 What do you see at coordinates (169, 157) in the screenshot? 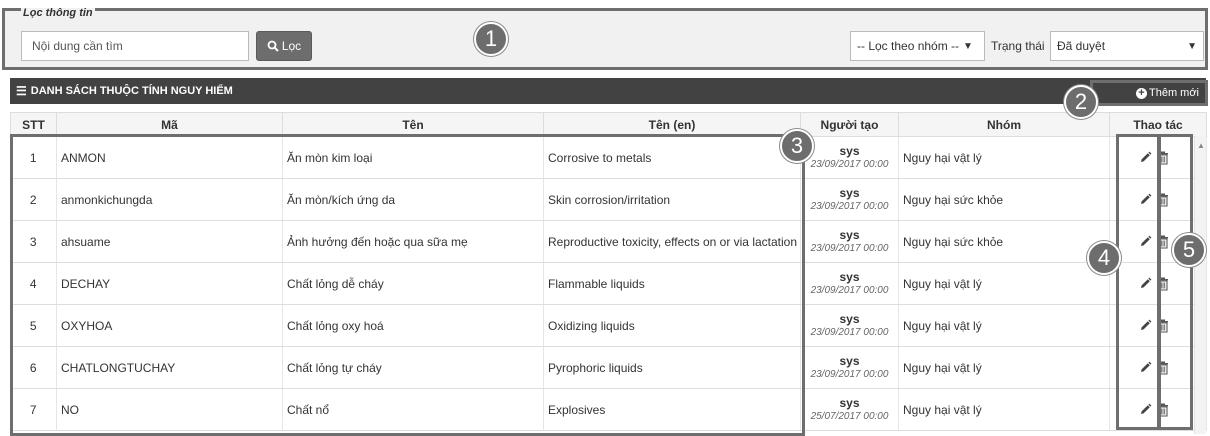
I see `cell-code: ANMON` at bounding box center [169, 157].